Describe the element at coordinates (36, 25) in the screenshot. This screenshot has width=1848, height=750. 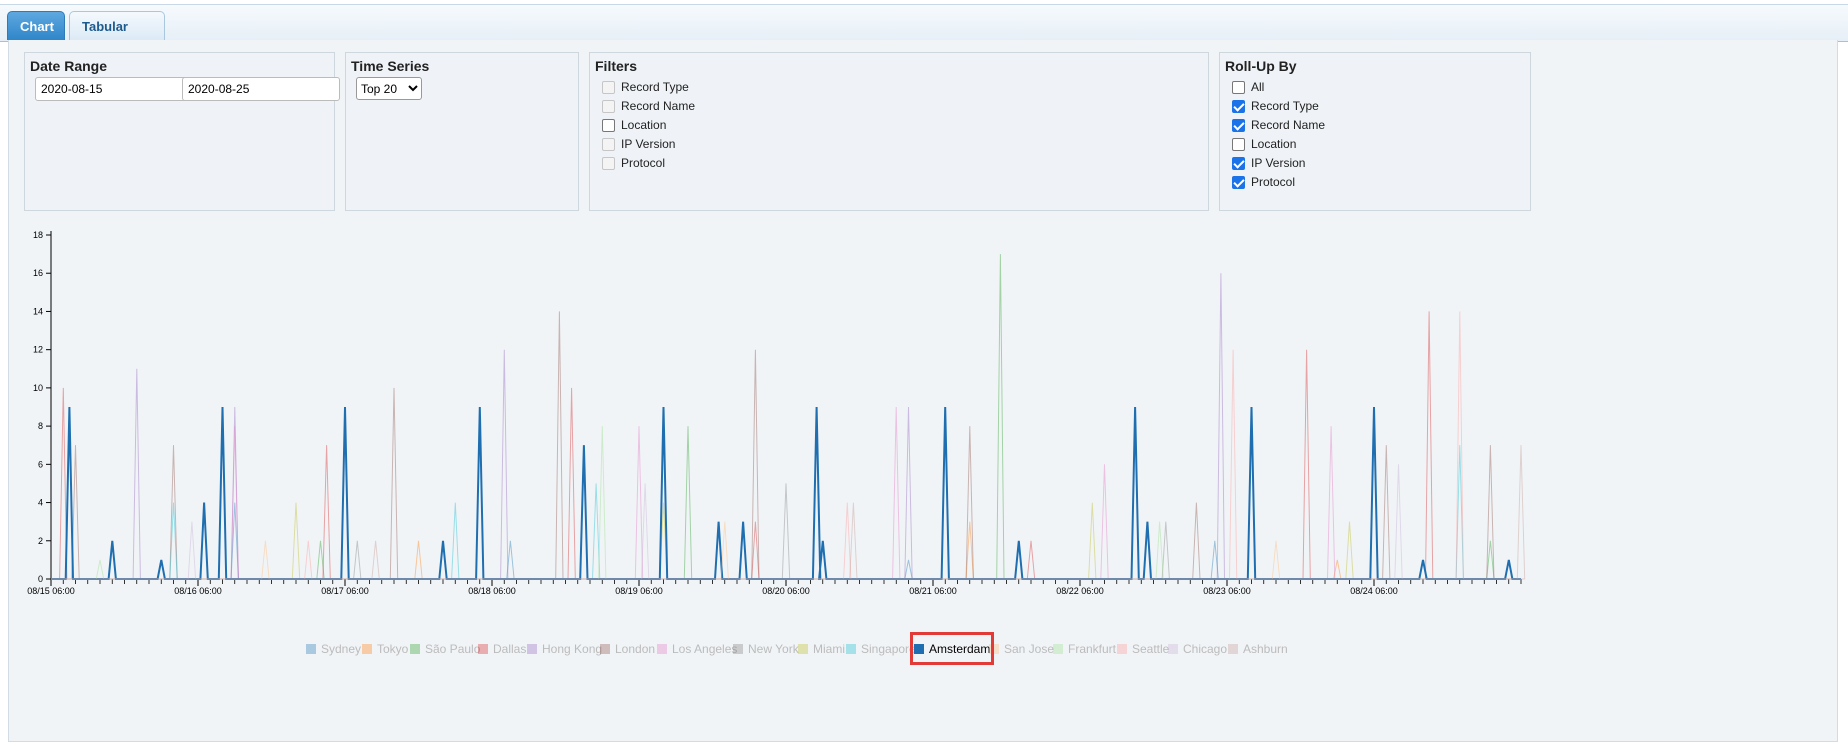
I see `tab-chart: Chart` at that location.